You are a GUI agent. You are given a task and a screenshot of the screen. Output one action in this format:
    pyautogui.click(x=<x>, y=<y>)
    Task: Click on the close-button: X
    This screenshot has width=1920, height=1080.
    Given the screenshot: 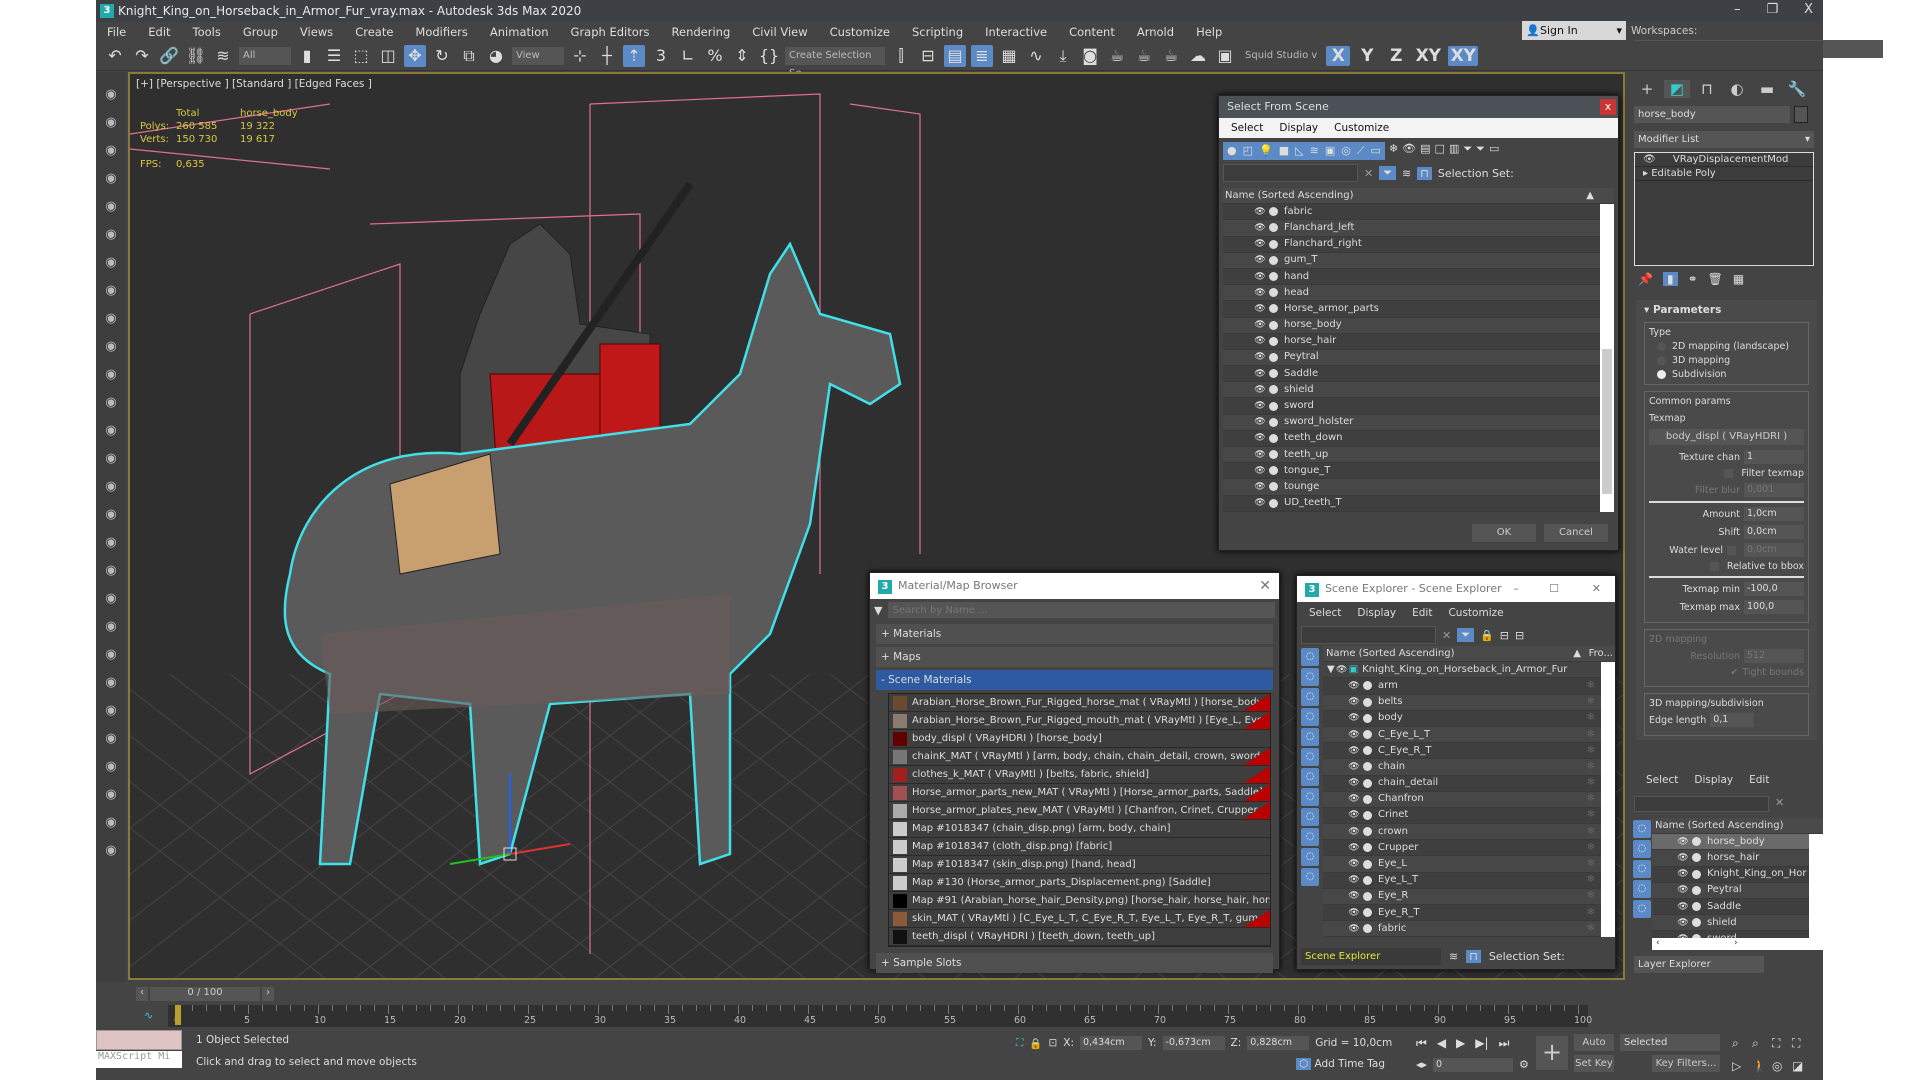 What is the action you would take?
    pyautogui.click(x=1808, y=9)
    